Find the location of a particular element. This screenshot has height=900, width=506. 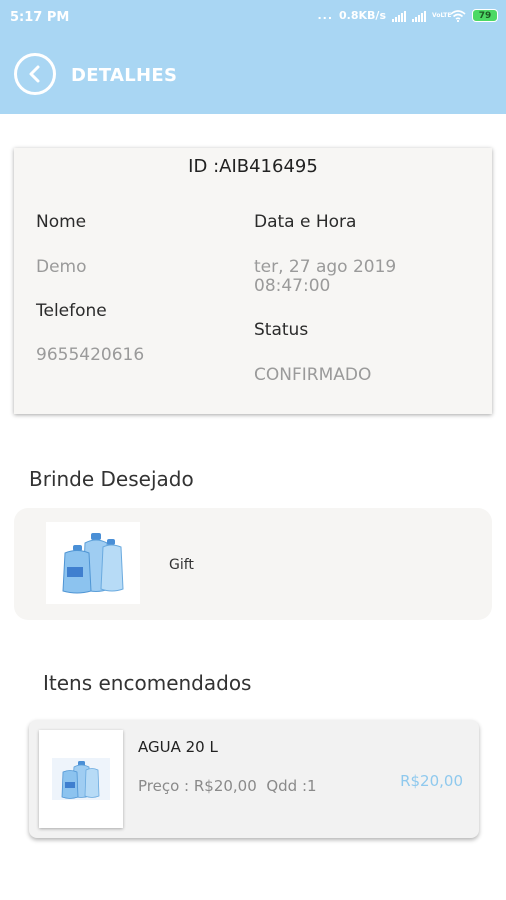

gift-name: Gift is located at coordinates (181, 565).